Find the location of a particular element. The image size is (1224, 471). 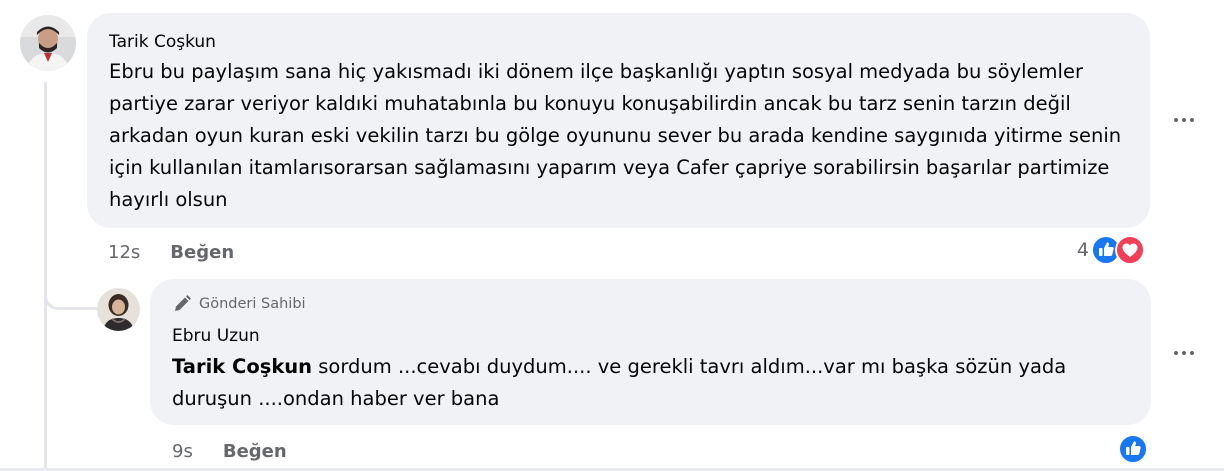

reply-author: Ebru Uzun is located at coordinates (650, 336).